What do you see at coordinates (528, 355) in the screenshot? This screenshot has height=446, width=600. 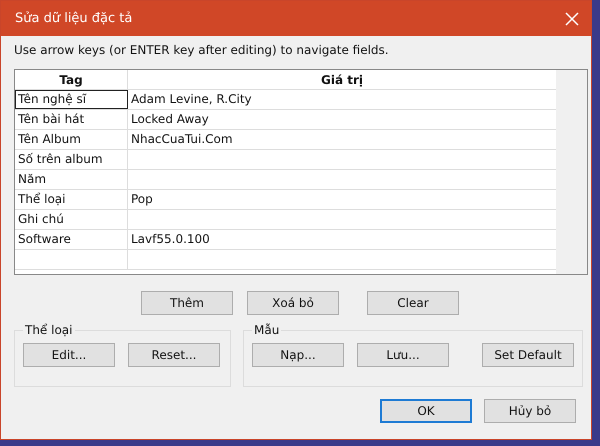 I see `group-button: Set Default` at bounding box center [528, 355].